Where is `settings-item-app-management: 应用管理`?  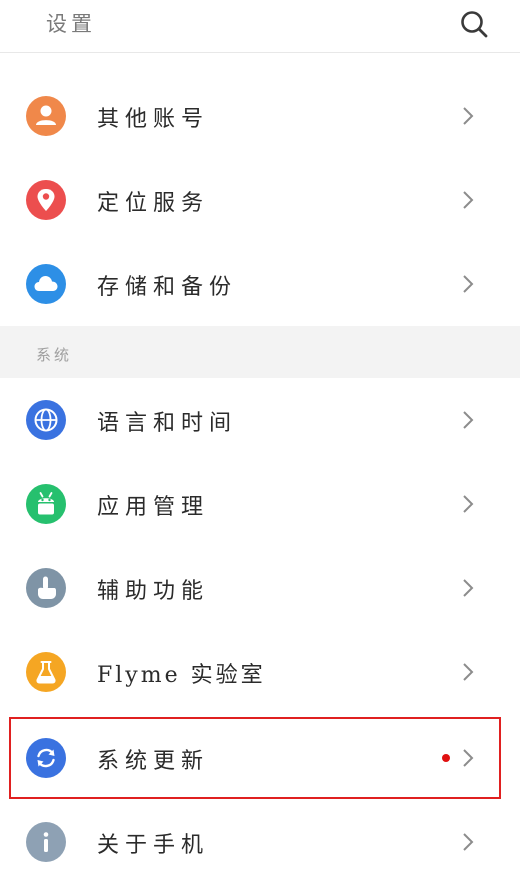 settings-item-app-management: 应用管理 is located at coordinates (260, 504).